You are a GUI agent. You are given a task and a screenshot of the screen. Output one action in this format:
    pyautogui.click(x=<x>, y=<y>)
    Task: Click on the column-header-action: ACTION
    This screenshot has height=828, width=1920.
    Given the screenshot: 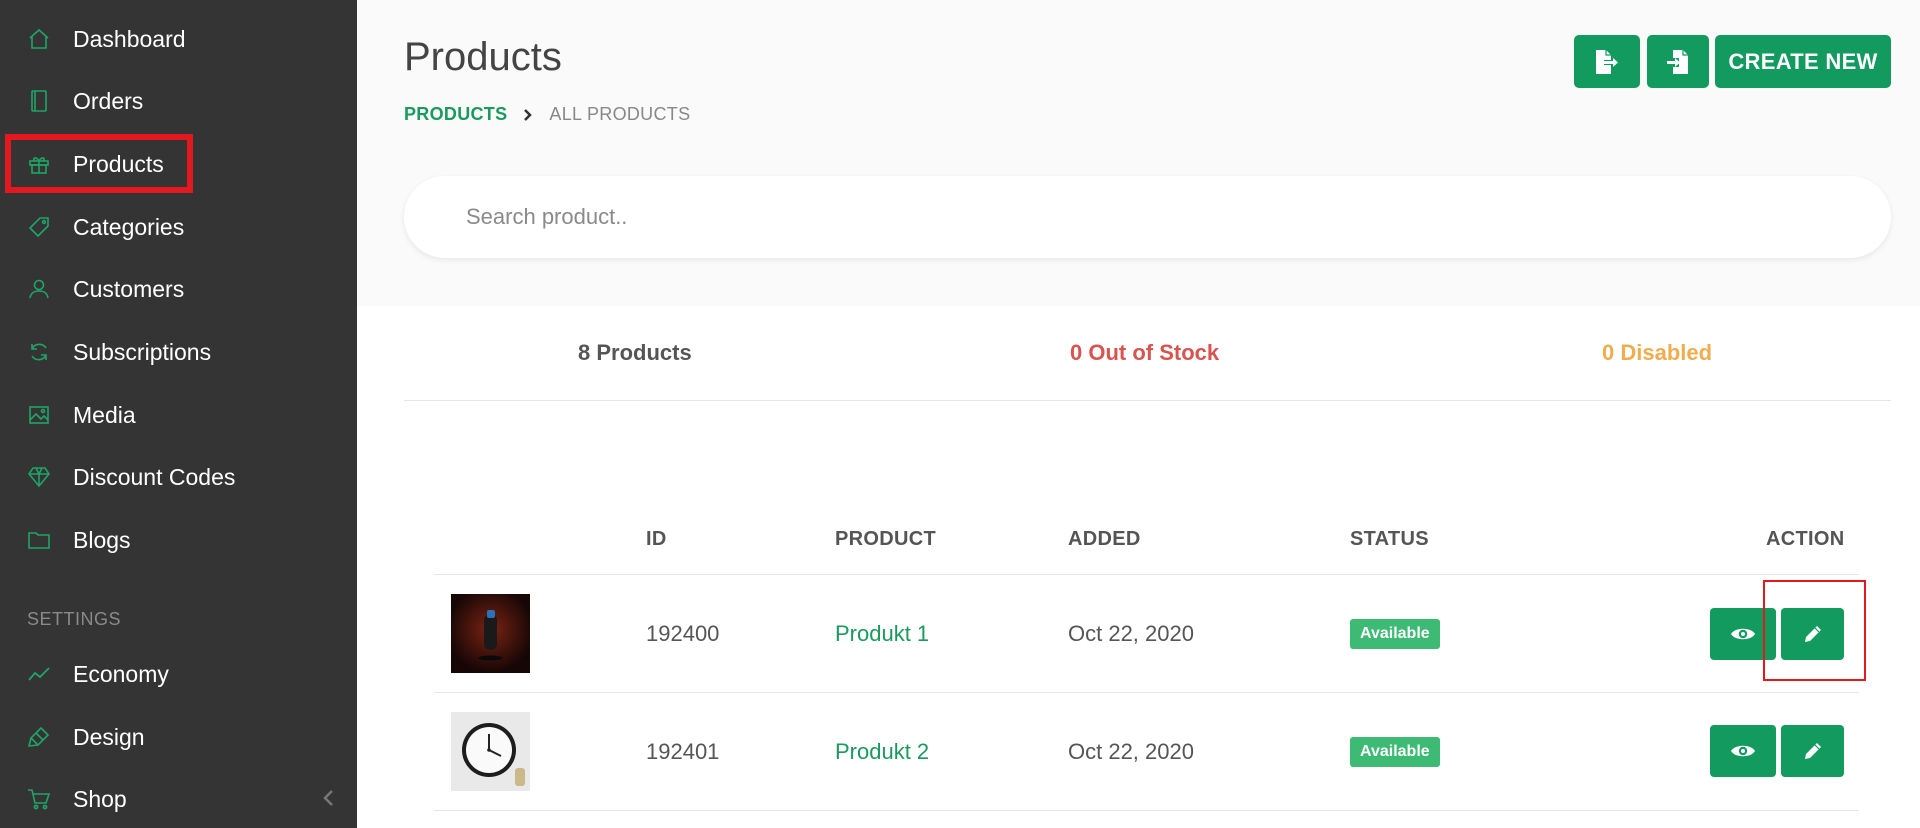 What is the action you would take?
    pyautogui.click(x=1805, y=539)
    